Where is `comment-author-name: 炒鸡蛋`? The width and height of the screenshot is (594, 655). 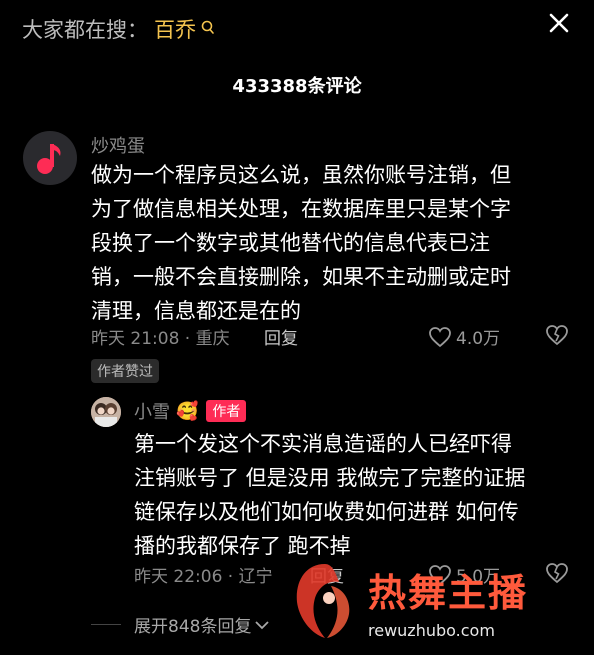 comment-author-name: 炒鸡蛋 is located at coordinates (118, 145).